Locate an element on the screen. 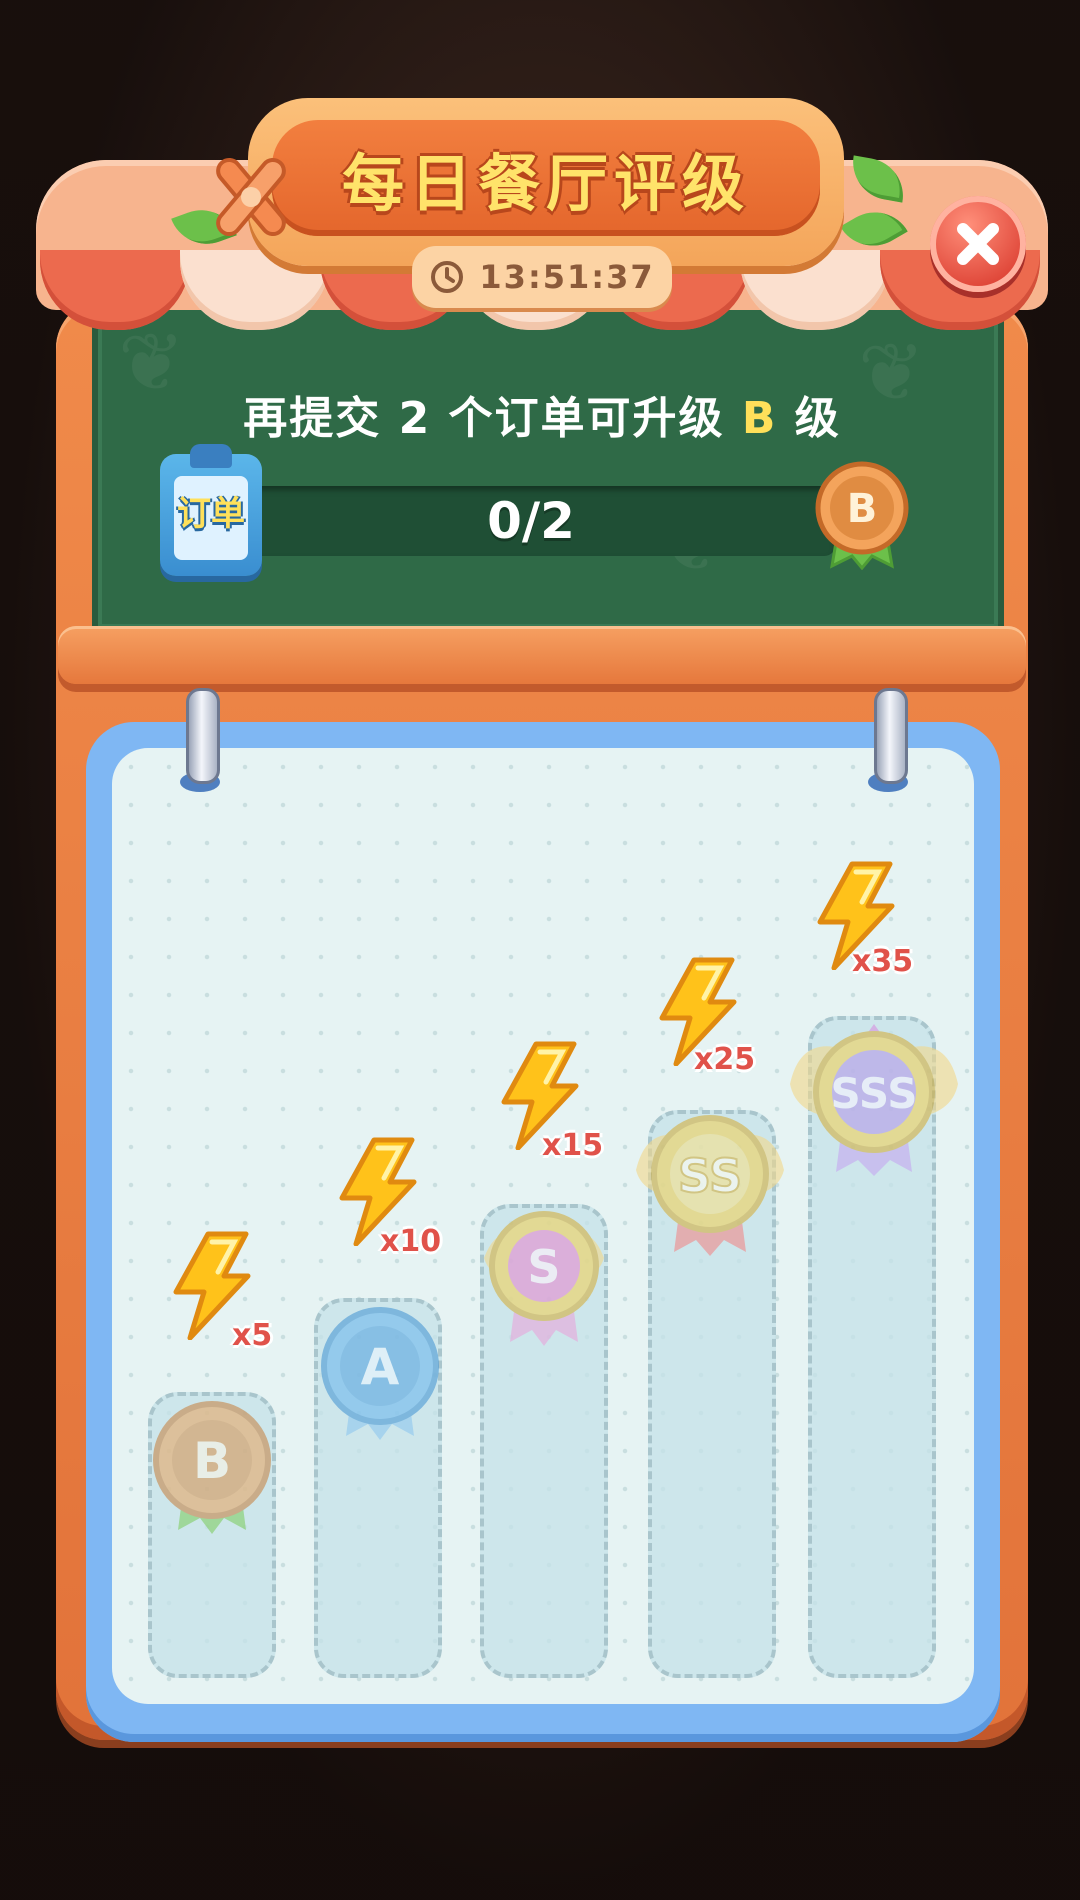 This screenshot has width=1080, height=1900. fork-knife-icon is located at coordinates (251, 197).